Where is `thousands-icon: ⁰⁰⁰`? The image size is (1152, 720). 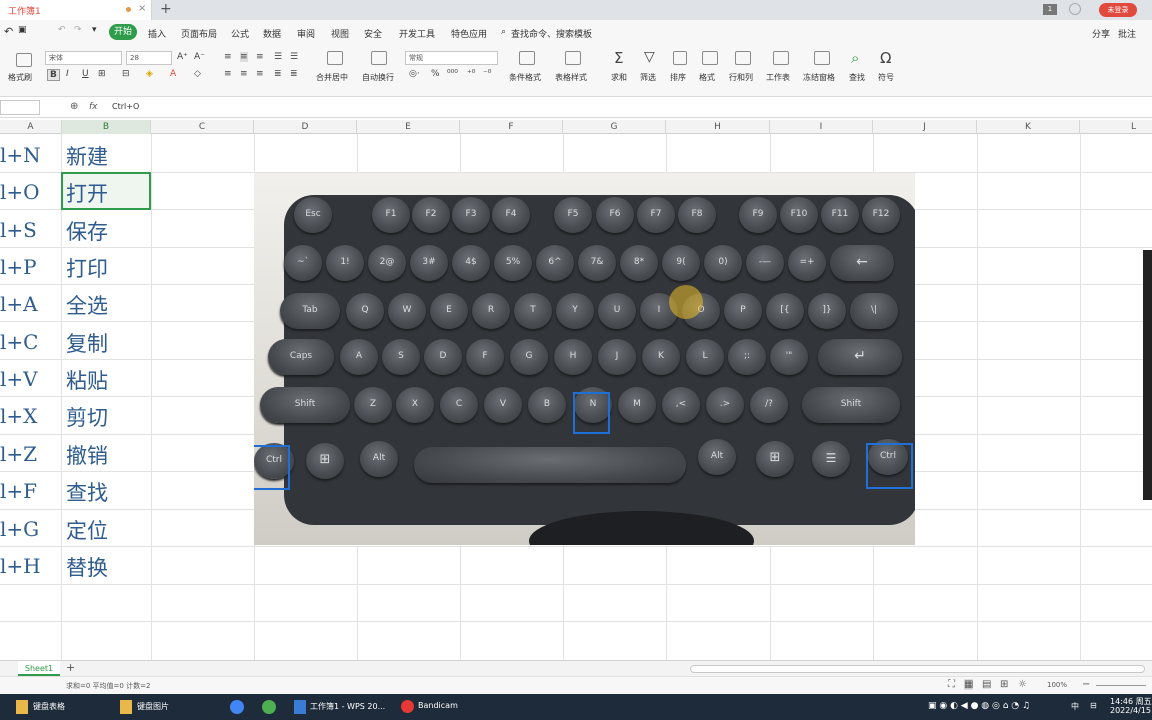 thousands-icon: ⁰⁰⁰ is located at coordinates (452, 74).